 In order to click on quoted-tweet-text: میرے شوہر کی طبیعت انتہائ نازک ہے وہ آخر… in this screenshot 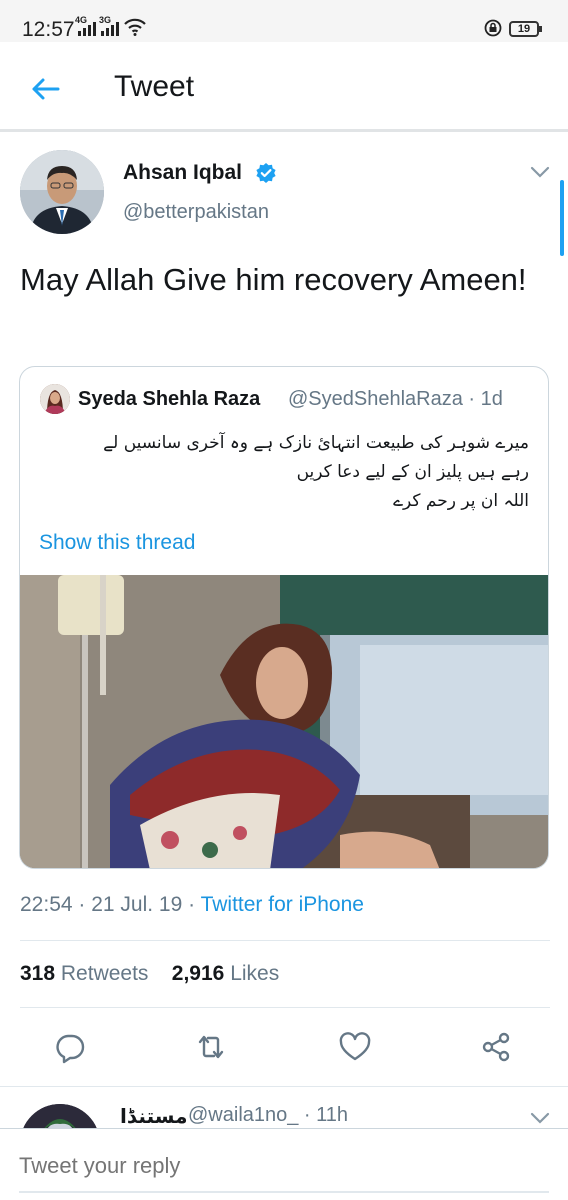, I will do `click(281, 472)`.